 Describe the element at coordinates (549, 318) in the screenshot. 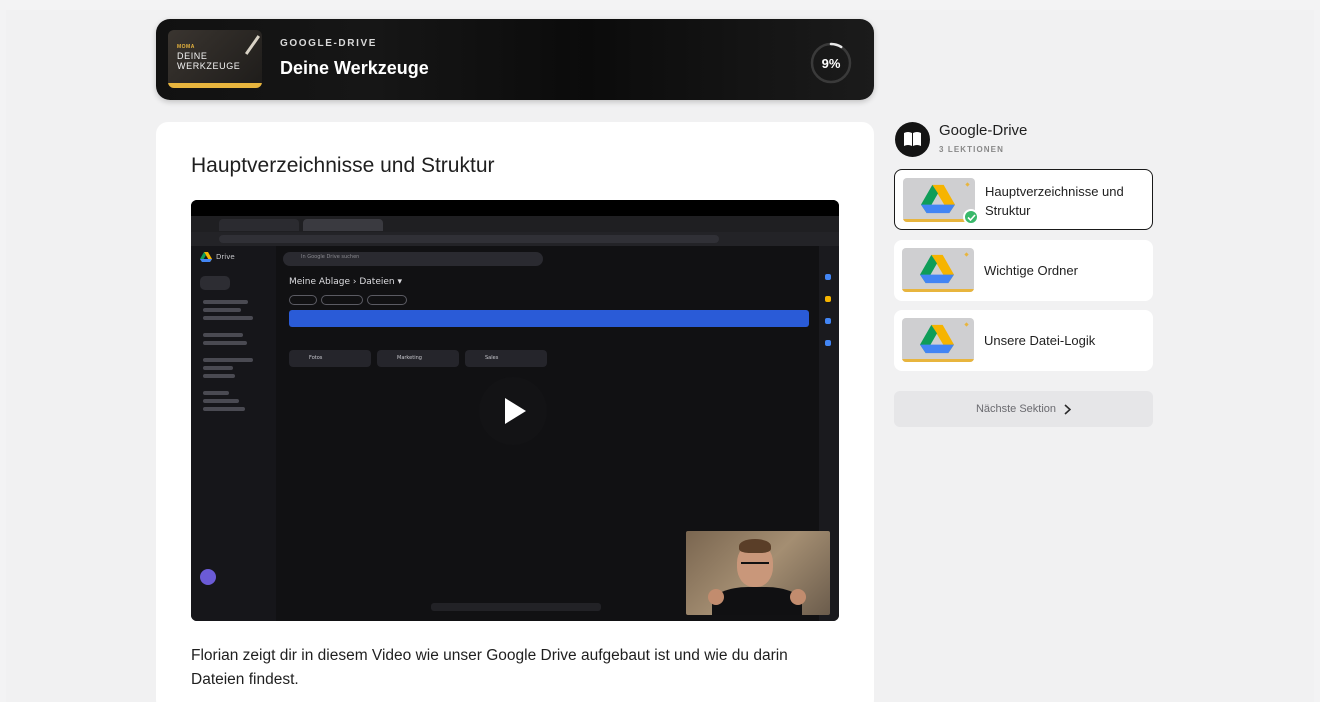

I see `video-notice-banner` at that location.